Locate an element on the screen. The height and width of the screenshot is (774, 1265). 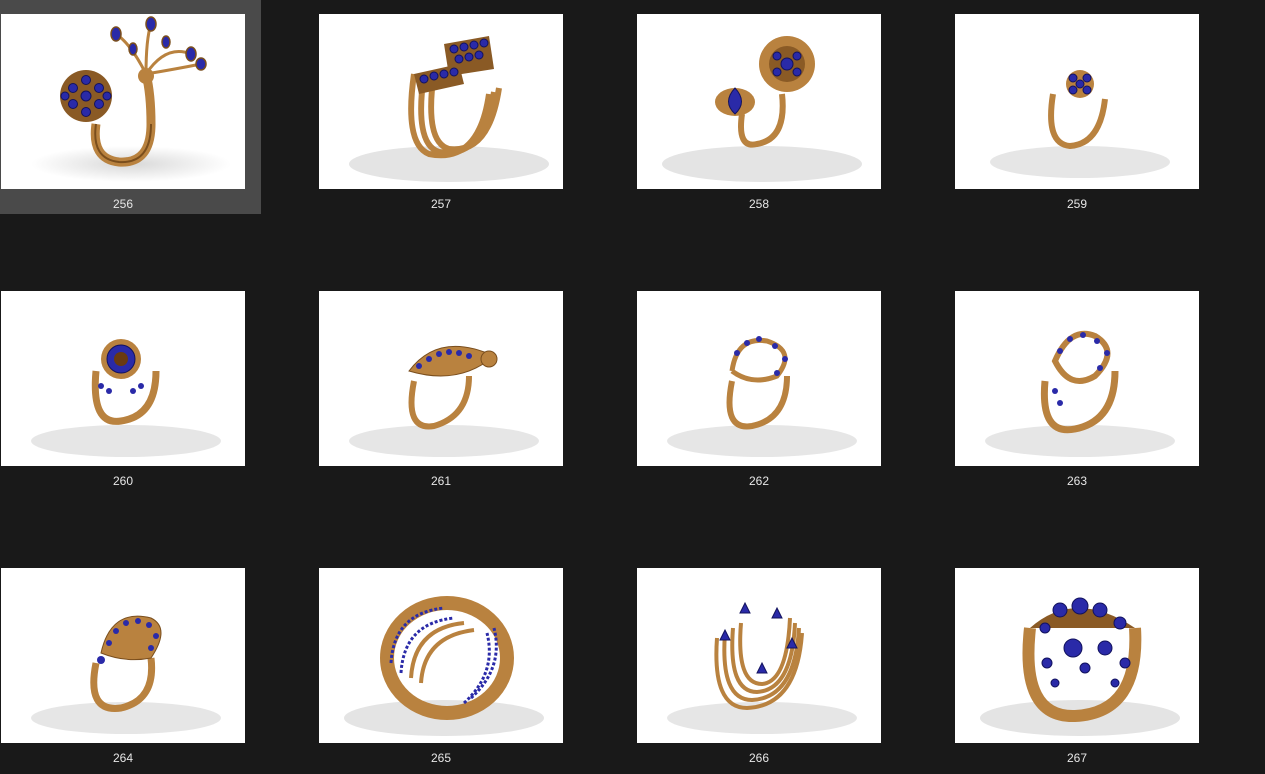
thumbnail-caption: 265 is located at coordinates (441, 758).